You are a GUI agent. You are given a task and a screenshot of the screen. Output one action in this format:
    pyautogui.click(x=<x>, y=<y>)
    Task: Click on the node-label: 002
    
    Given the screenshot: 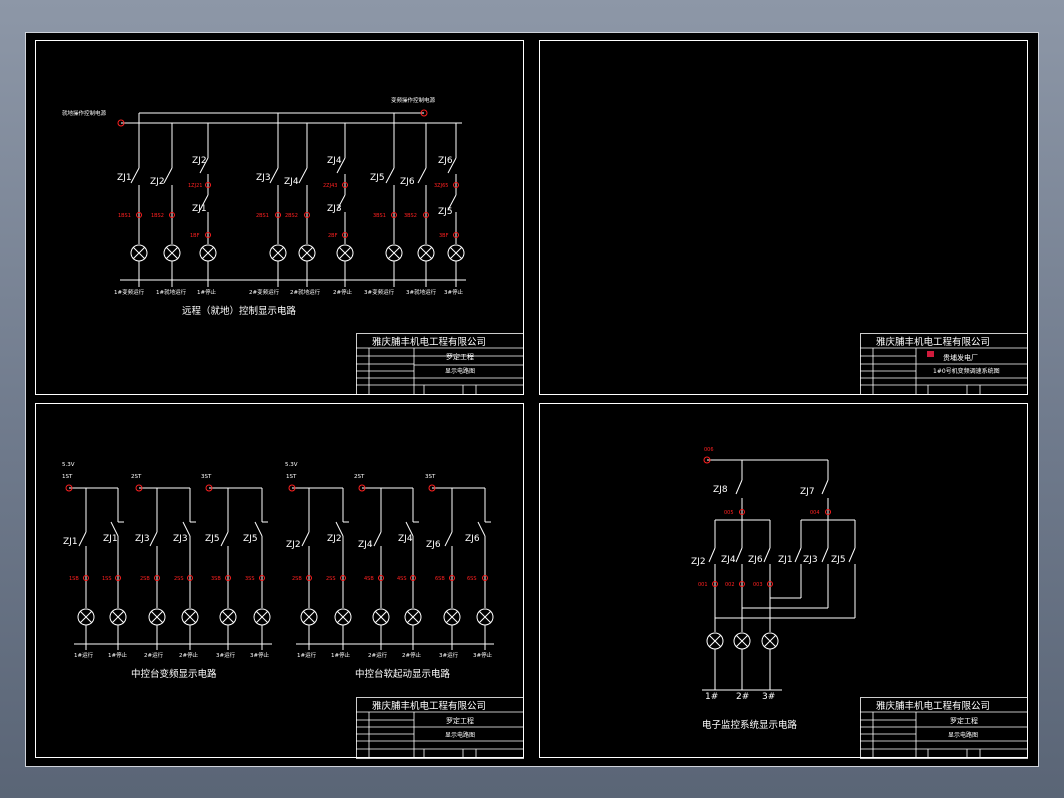 What is the action you would take?
    pyautogui.click(x=730, y=585)
    